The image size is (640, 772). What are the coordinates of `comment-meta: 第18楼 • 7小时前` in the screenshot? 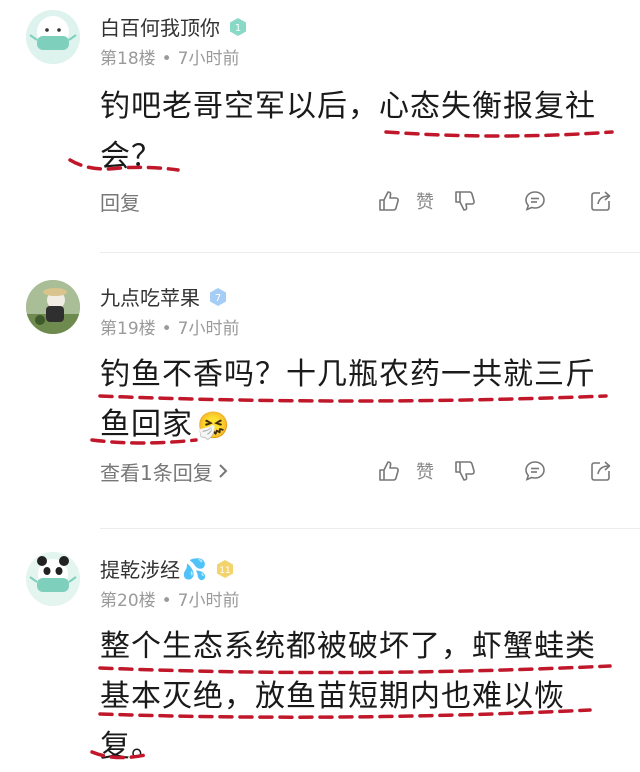 It's located at (170, 56).